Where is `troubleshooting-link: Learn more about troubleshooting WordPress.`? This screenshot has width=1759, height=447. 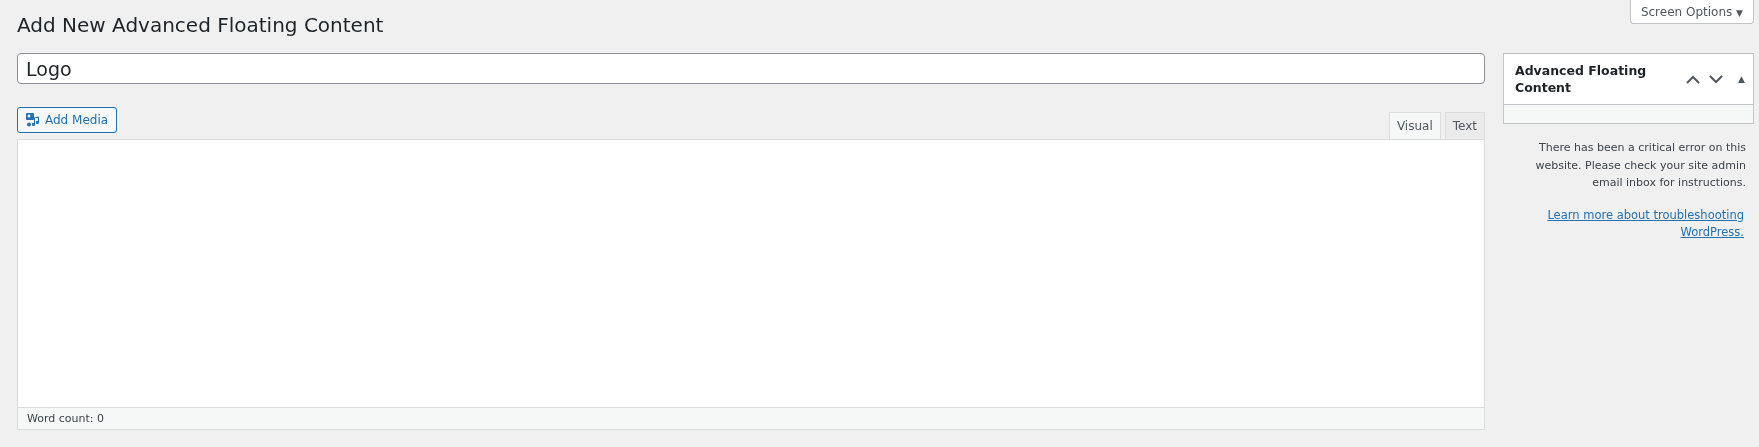 troubleshooting-link: Learn more about troubleshooting WordPress. is located at coordinates (1623, 224).